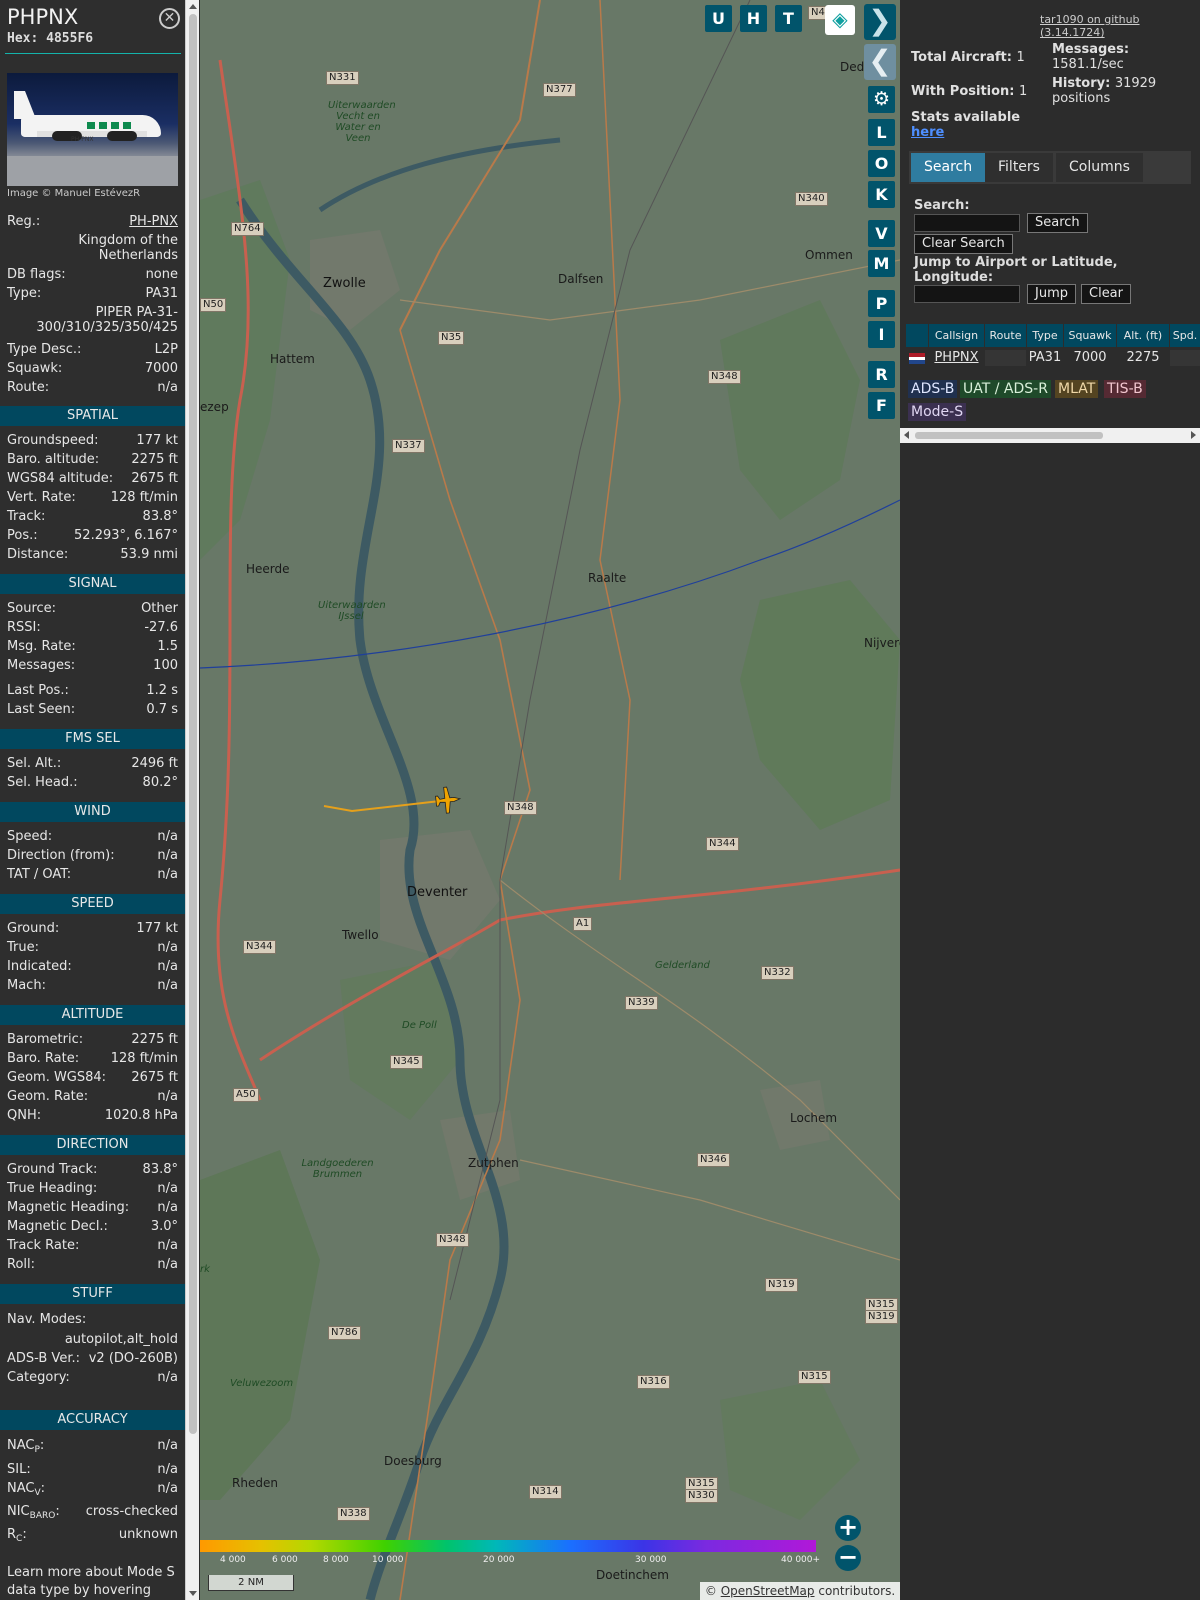 The image size is (1200, 1600). Describe the element at coordinates (967, 223) in the screenshot. I see `search-input` at that location.